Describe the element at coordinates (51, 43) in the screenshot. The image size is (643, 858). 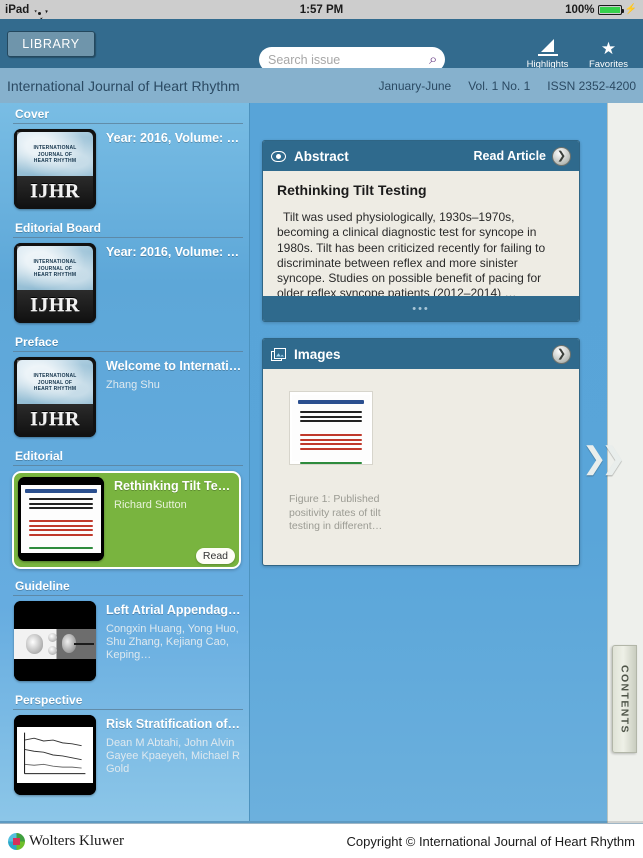
I see `library-button: LIBRARY` at that location.